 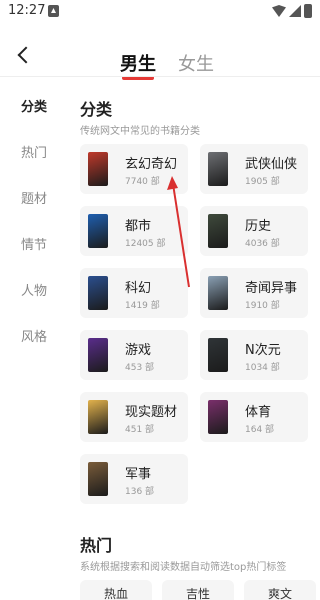 I want to click on category-section-subtitle: 传统网文中常见的书籍分类, so click(x=140, y=131).